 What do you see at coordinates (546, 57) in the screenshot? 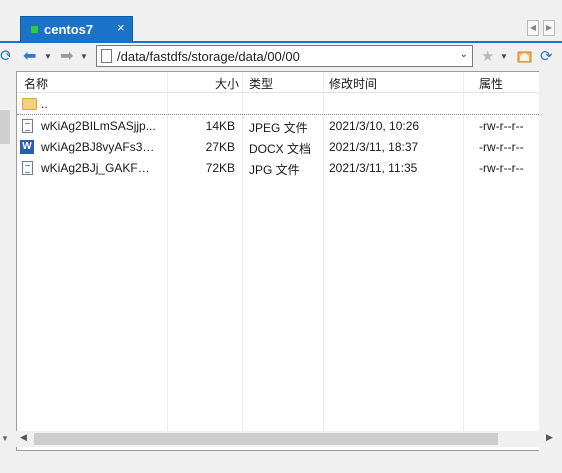
I see `refresh-icon: ⟳` at bounding box center [546, 57].